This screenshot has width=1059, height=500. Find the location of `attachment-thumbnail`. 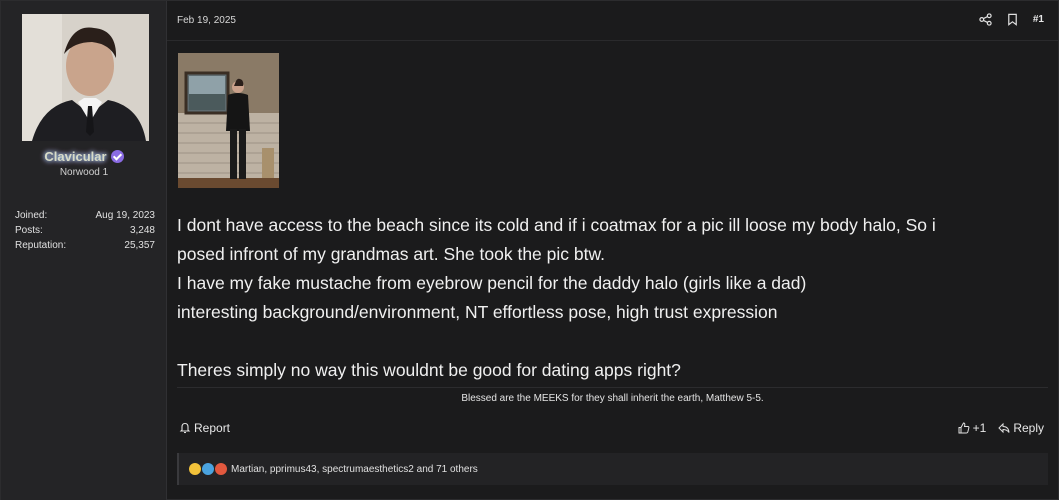

attachment-thumbnail is located at coordinates (228, 120).